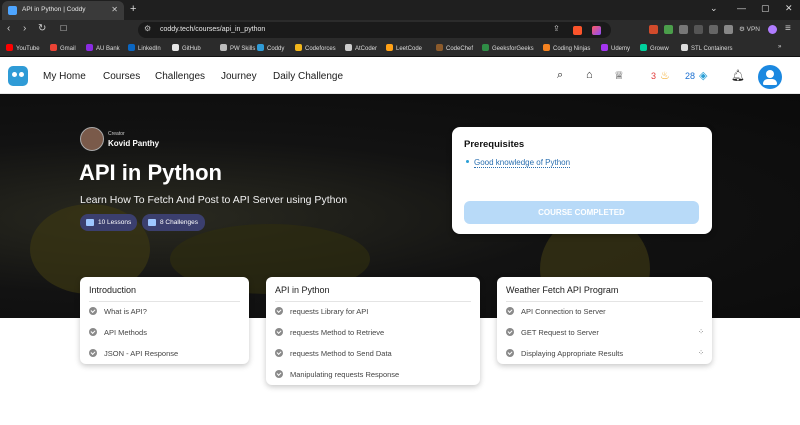 The width and height of the screenshot is (800, 425). I want to click on bookmark-item: Gmail, so click(63, 48).